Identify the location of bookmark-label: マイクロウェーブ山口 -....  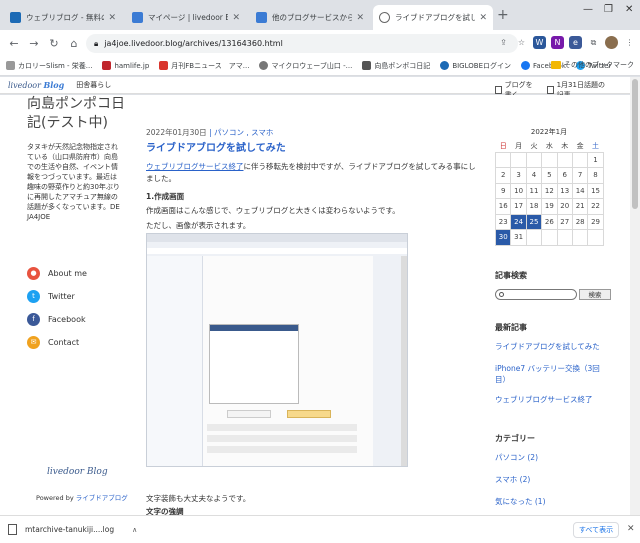
(312, 65).